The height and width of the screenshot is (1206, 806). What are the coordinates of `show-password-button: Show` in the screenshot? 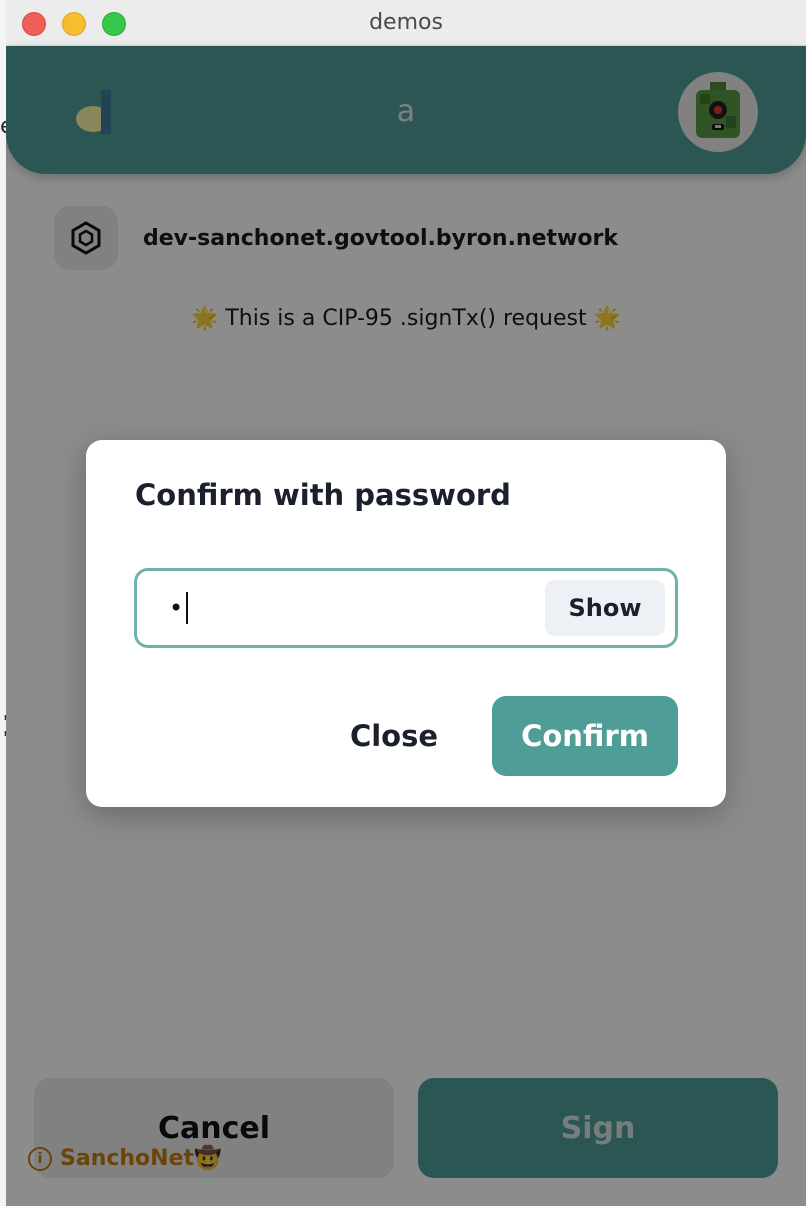 It's located at (605, 608).